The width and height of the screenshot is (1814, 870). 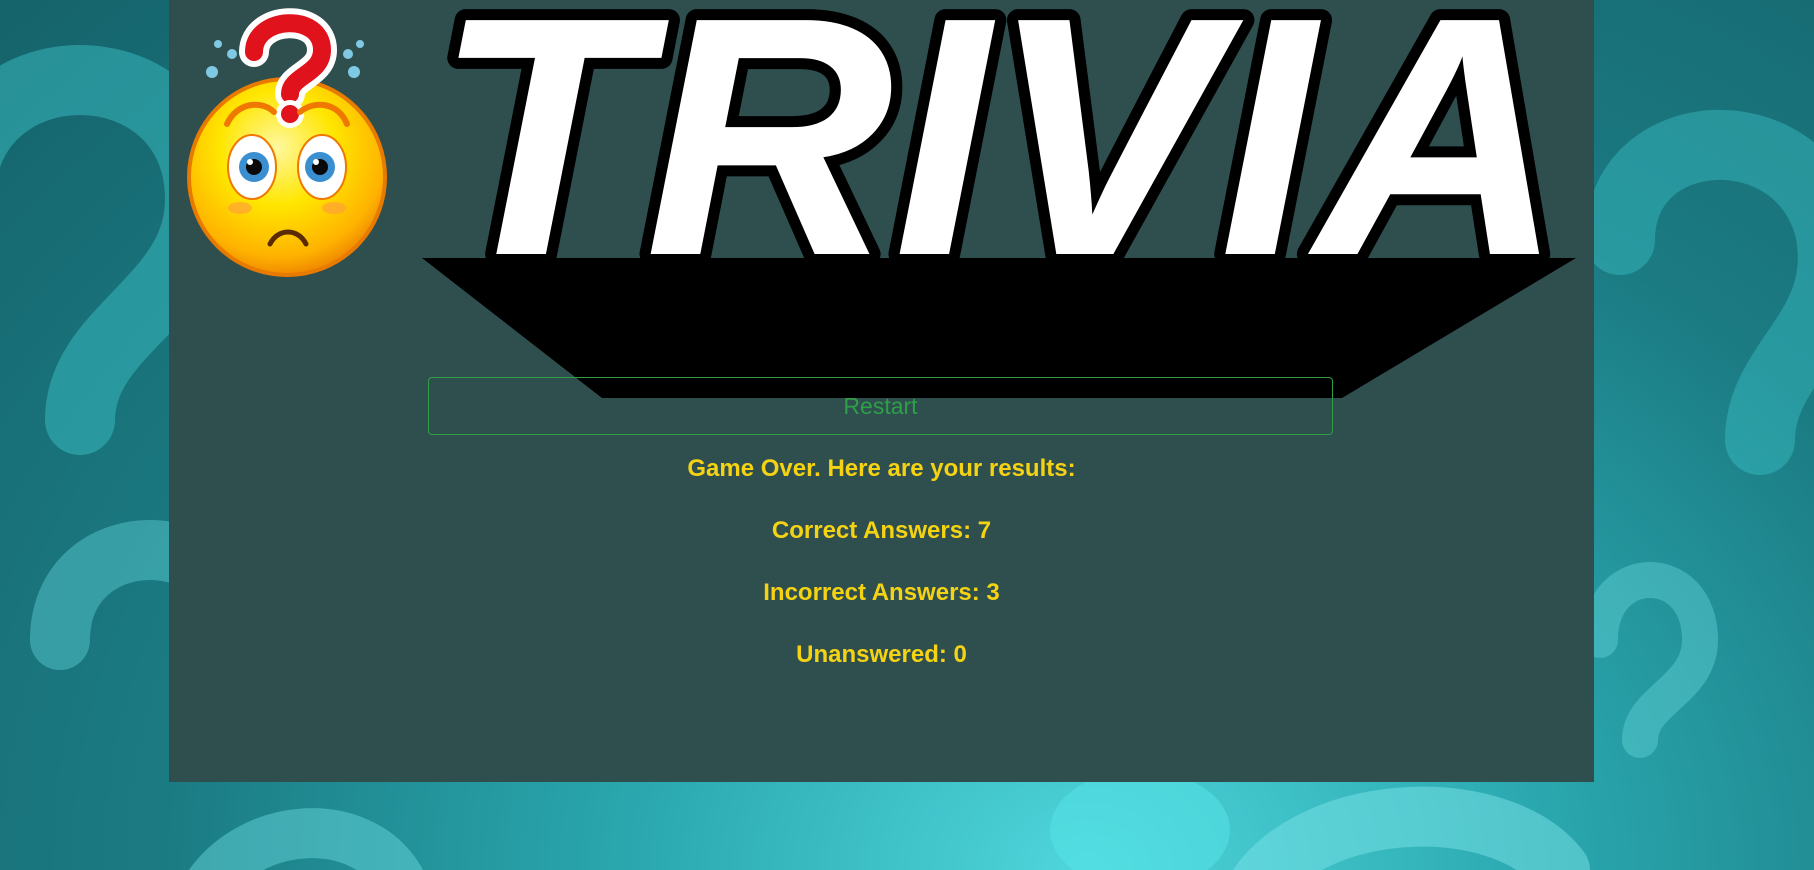 What do you see at coordinates (881, 468) in the screenshot?
I see `results-heading: Game Over. Here are your results:` at bounding box center [881, 468].